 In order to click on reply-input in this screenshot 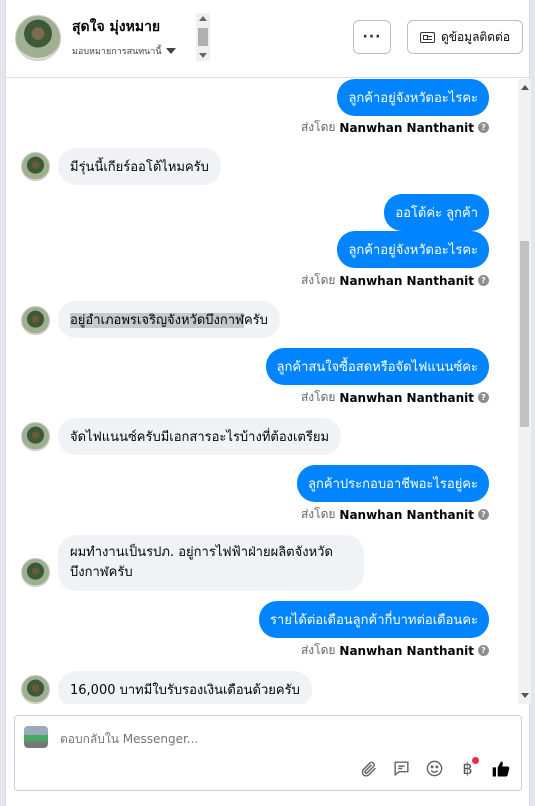, I will do `click(210, 739)`.